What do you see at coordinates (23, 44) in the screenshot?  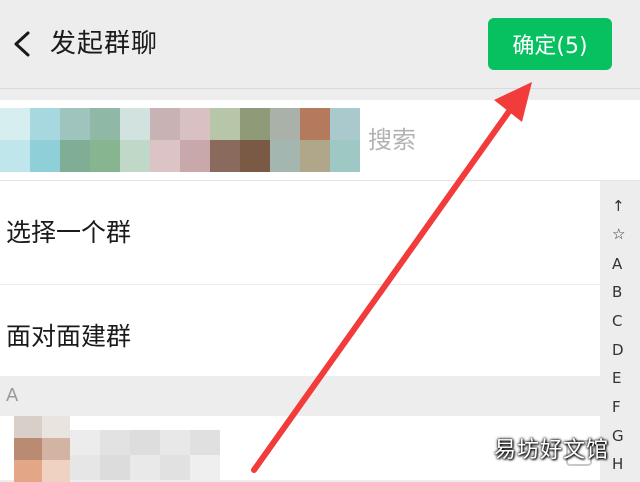 I see `back-arrow-icon` at bounding box center [23, 44].